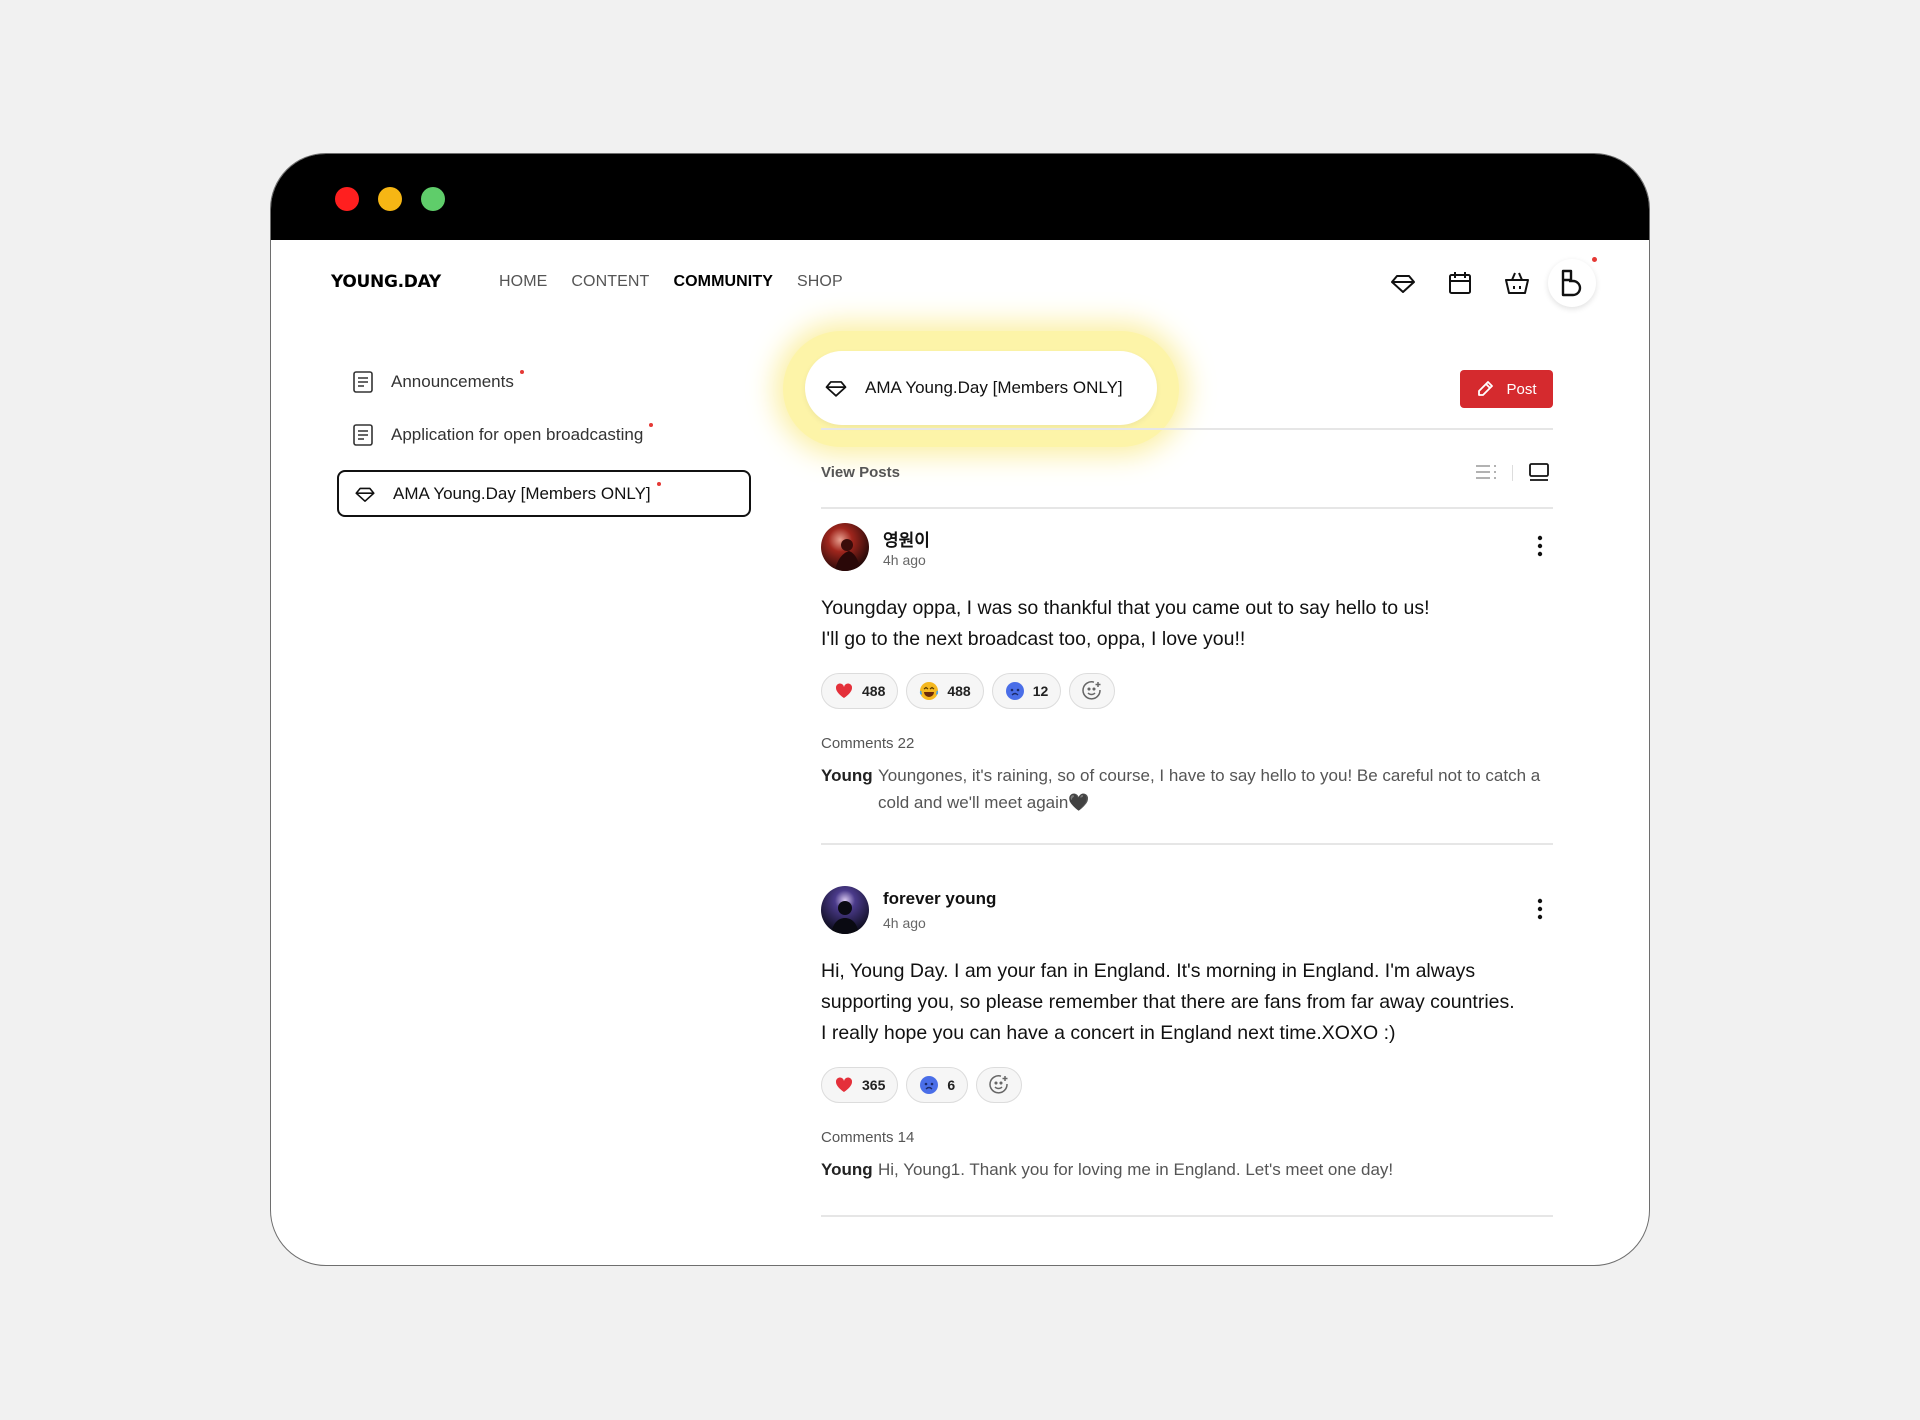  Describe the element at coordinates (874, 1085) in the screenshot. I see `reaction-count: 365` at that location.